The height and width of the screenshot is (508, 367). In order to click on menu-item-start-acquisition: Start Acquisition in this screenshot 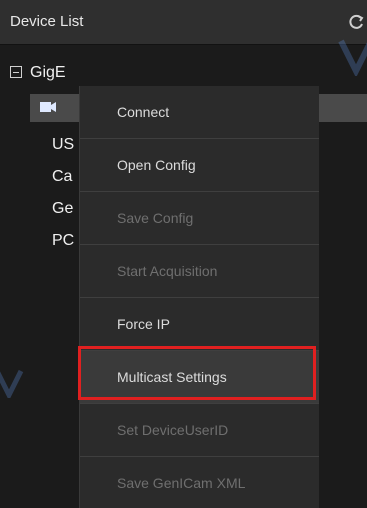, I will do `click(167, 271)`.